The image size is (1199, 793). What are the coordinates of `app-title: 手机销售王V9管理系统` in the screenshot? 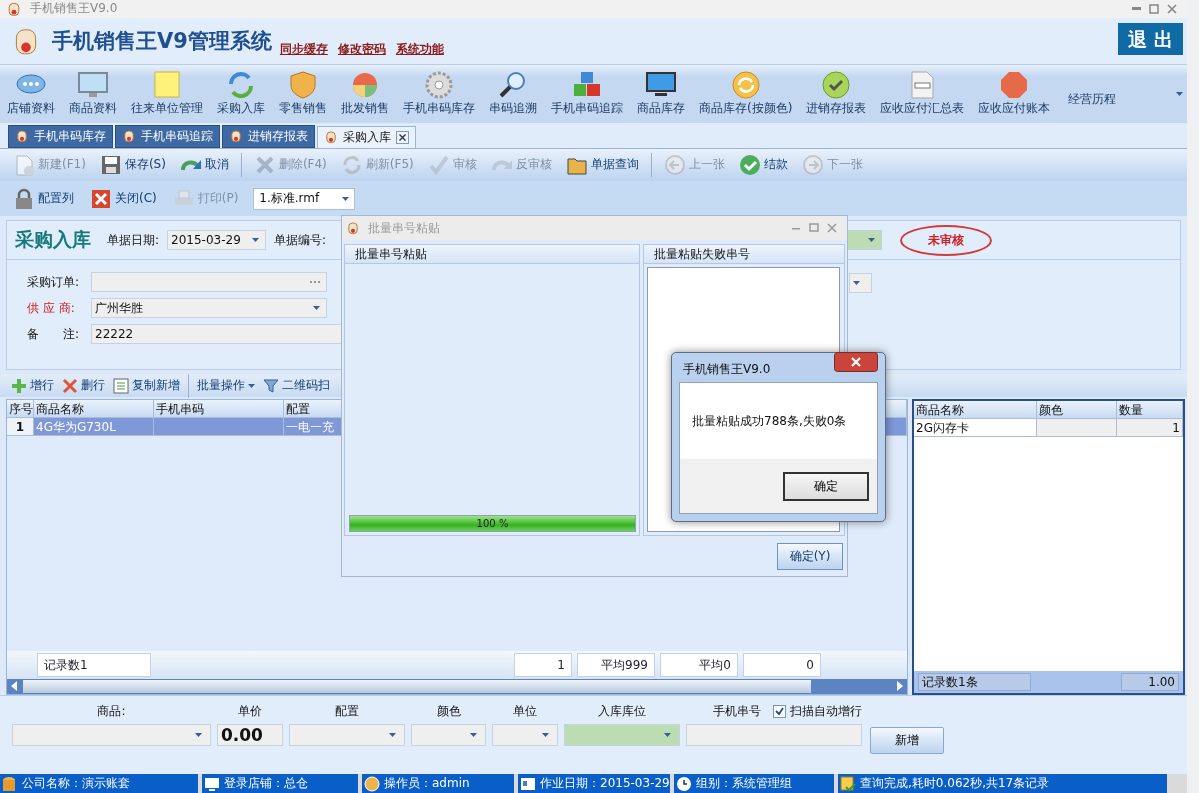 It's located at (162, 41).